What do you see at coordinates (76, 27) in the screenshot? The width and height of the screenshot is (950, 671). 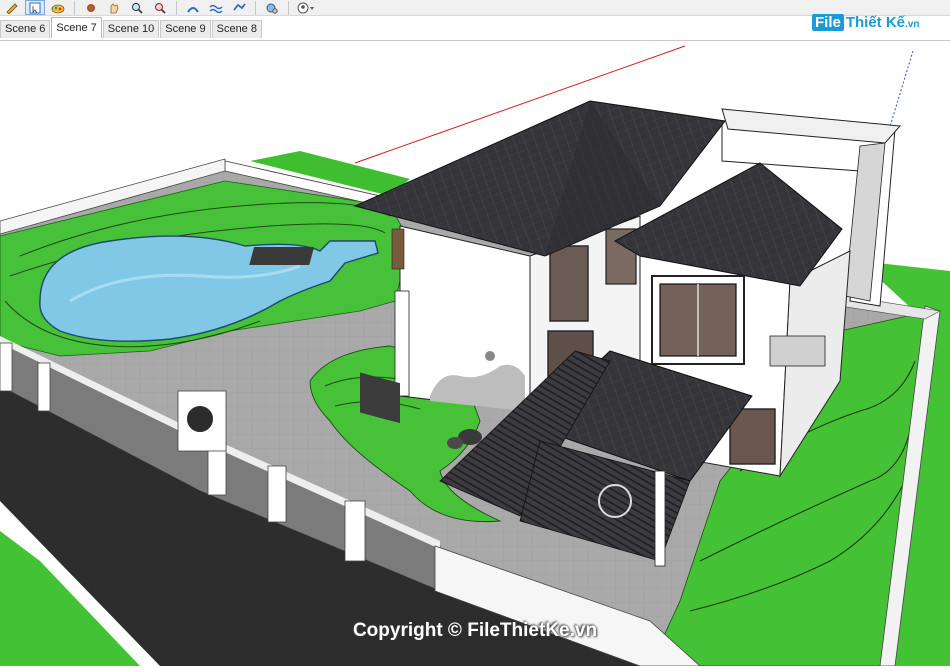 I see `tab-scene-7: Scene 7` at bounding box center [76, 27].